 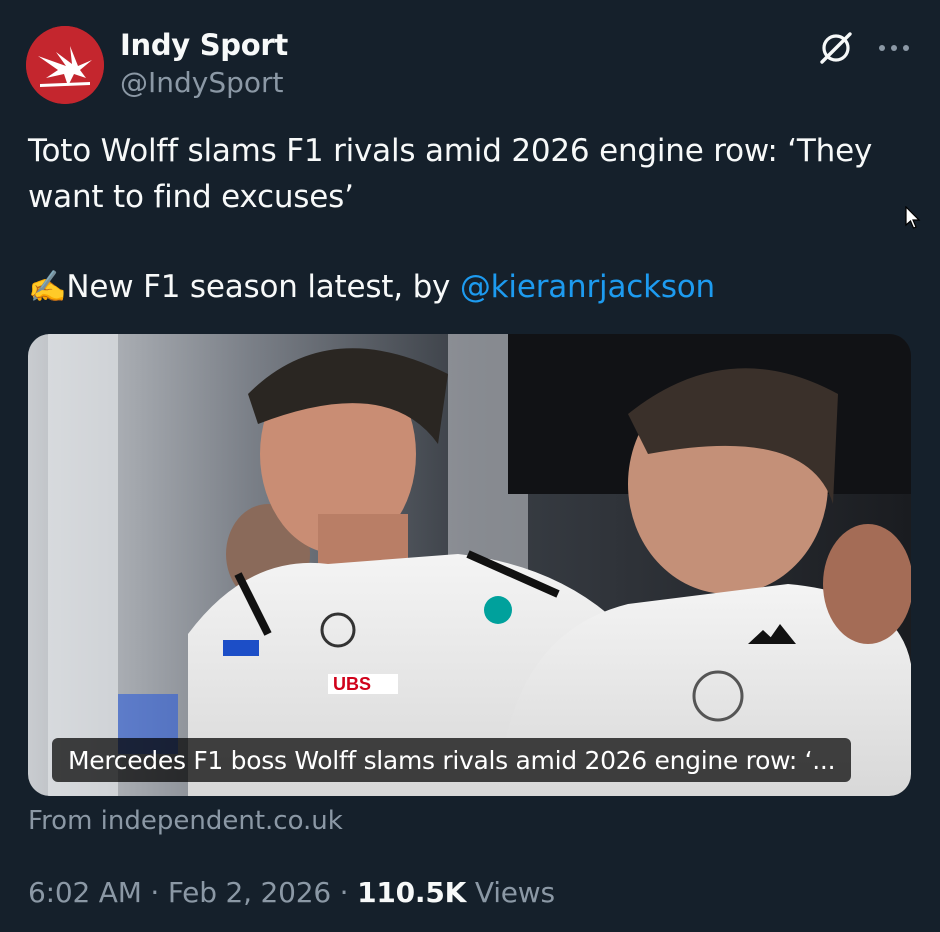 What do you see at coordinates (510, 892) in the screenshot?
I see `views-label: Views` at bounding box center [510, 892].